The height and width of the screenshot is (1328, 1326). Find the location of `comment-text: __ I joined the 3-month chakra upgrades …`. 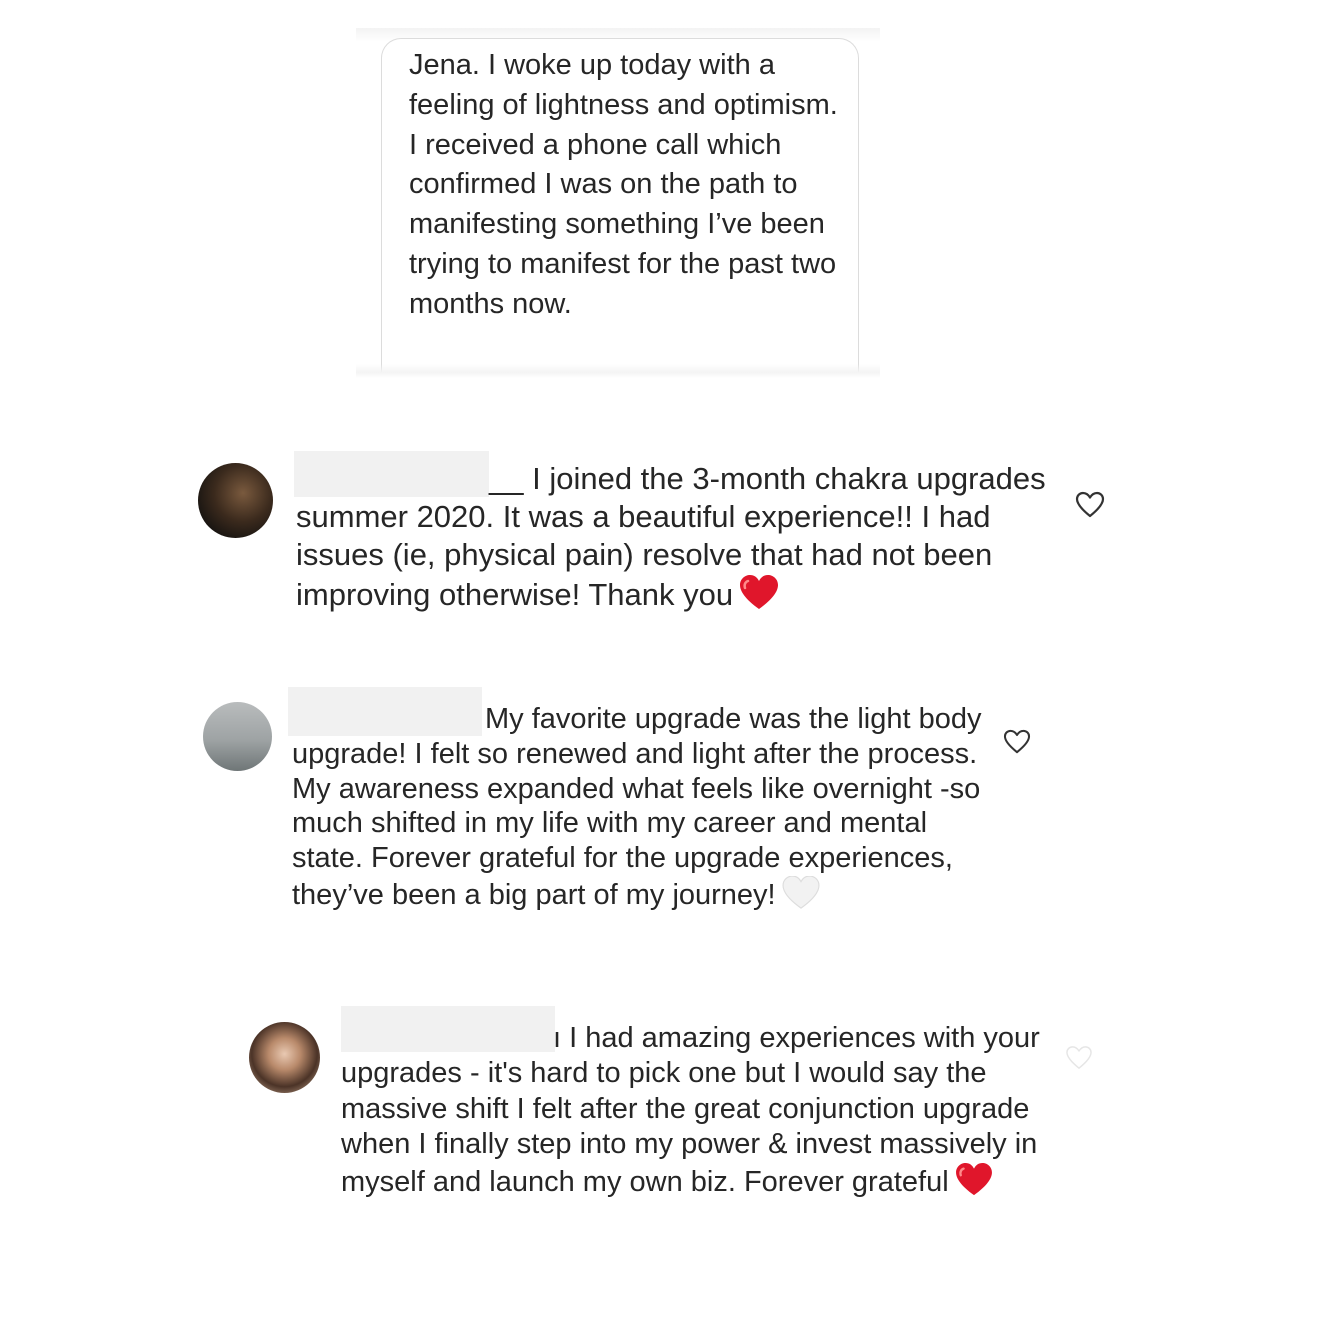

comment-text: __ I joined the 3-month chakra upgrades … is located at coordinates (676, 540).